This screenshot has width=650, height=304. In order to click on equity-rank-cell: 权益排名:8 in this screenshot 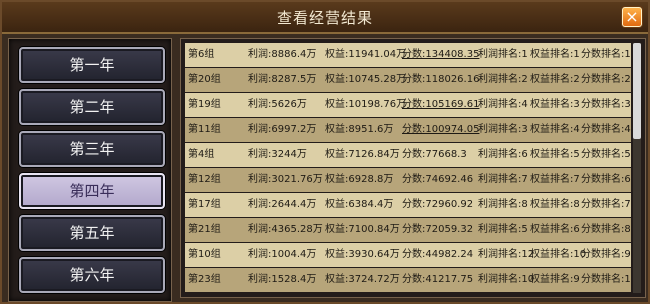, I will do `click(555, 204)`.